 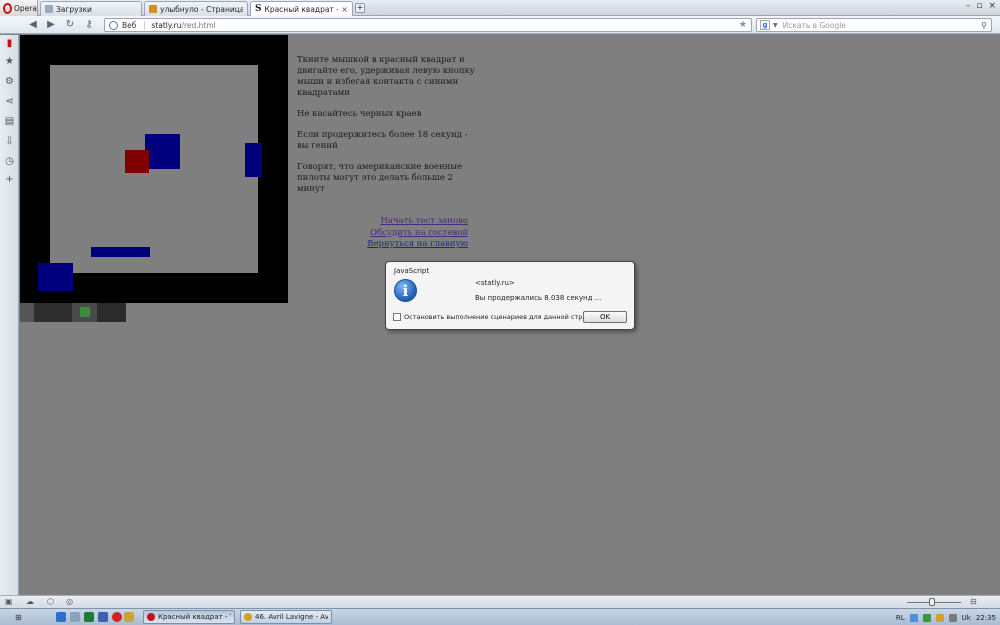 I want to click on game-board, so click(x=154, y=169).